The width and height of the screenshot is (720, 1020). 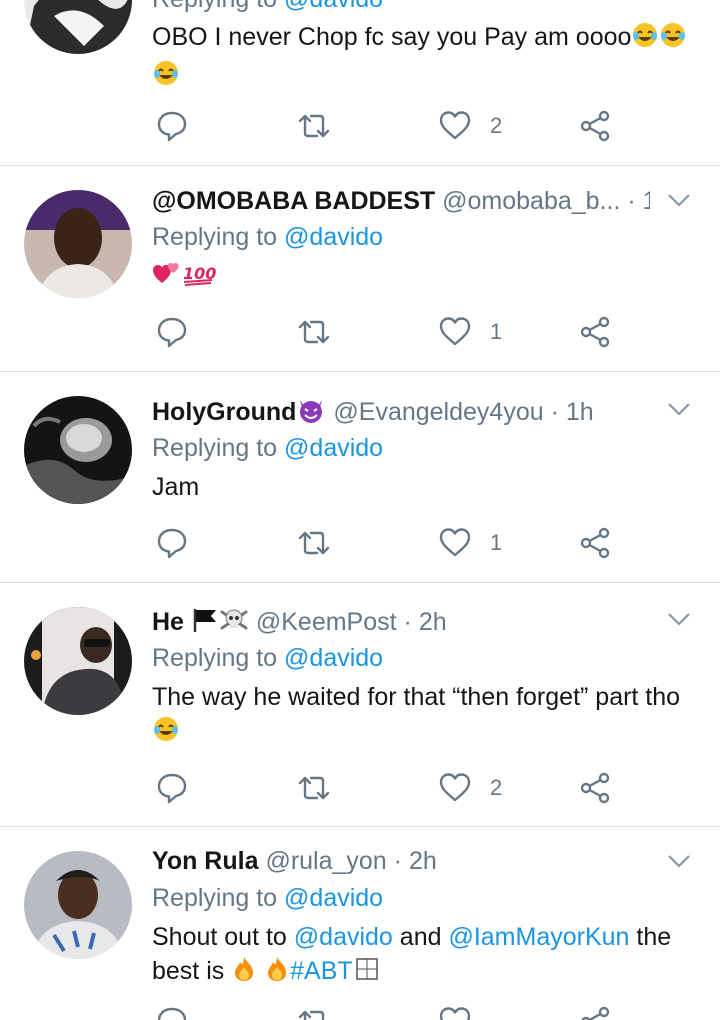 I want to click on display-name: Yon Rula, so click(x=205, y=861).